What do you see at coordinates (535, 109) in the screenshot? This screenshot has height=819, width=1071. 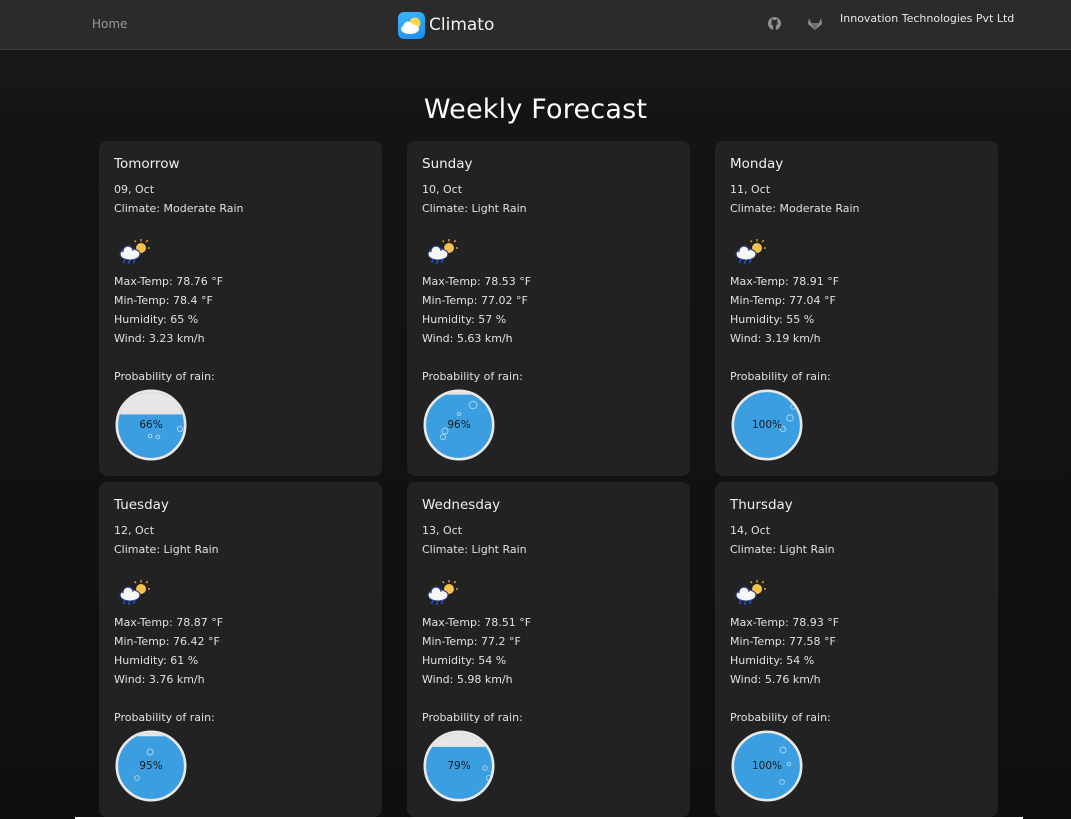 I see `page-title: Weekly Forecast` at bounding box center [535, 109].